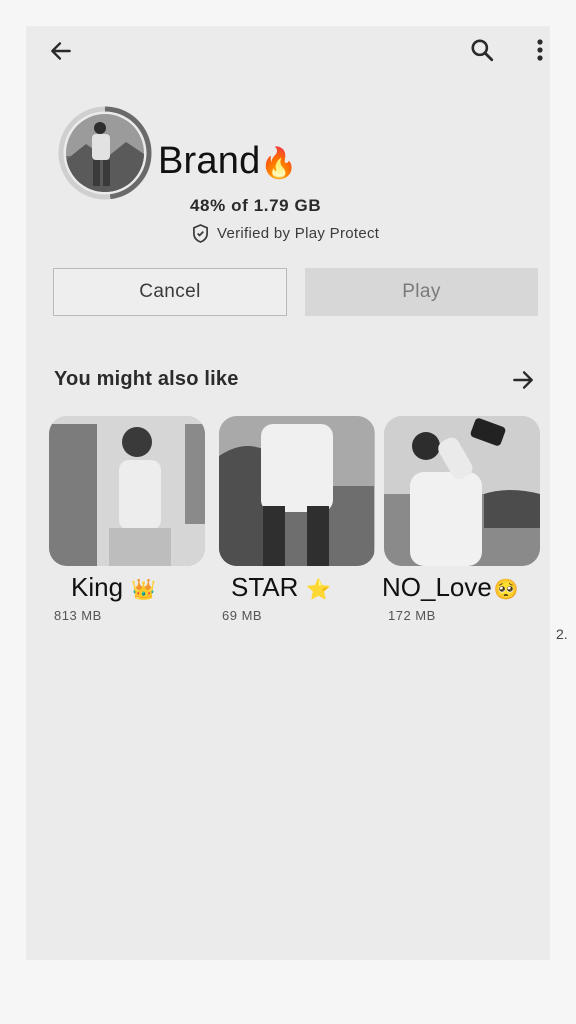  I want to click on more-vert-icon, so click(540, 50).